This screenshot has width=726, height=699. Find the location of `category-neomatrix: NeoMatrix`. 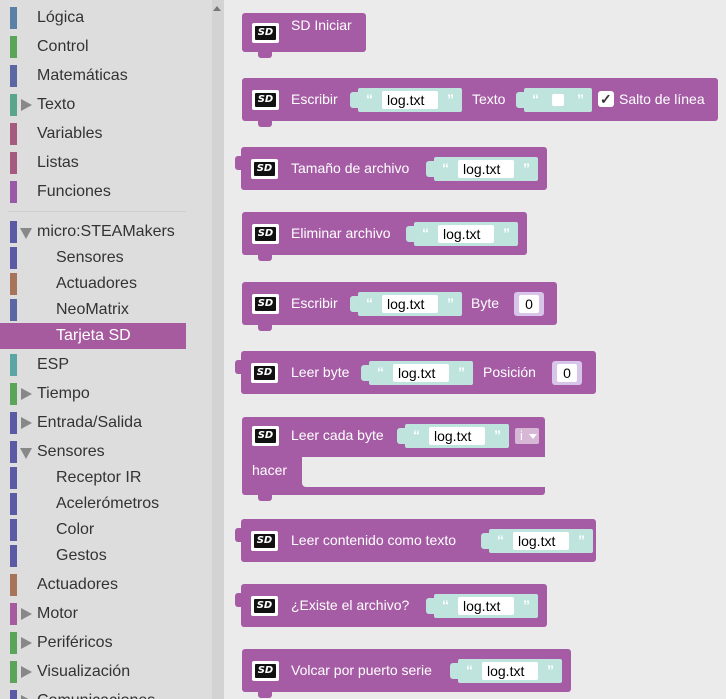

category-neomatrix: NeoMatrix is located at coordinates (93, 310).